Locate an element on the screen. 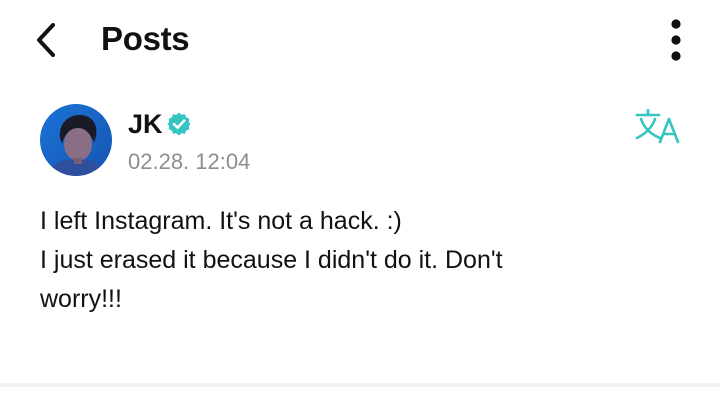 Image resolution: width=720 pixels, height=413 pixels. chevron-left-icon is located at coordinates (46, 40).